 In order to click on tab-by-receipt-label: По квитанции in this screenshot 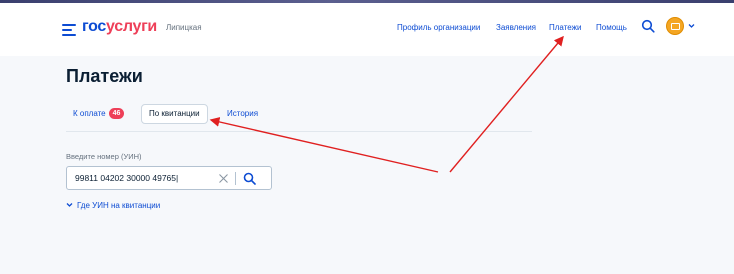, I will do `click(174, 113)`.